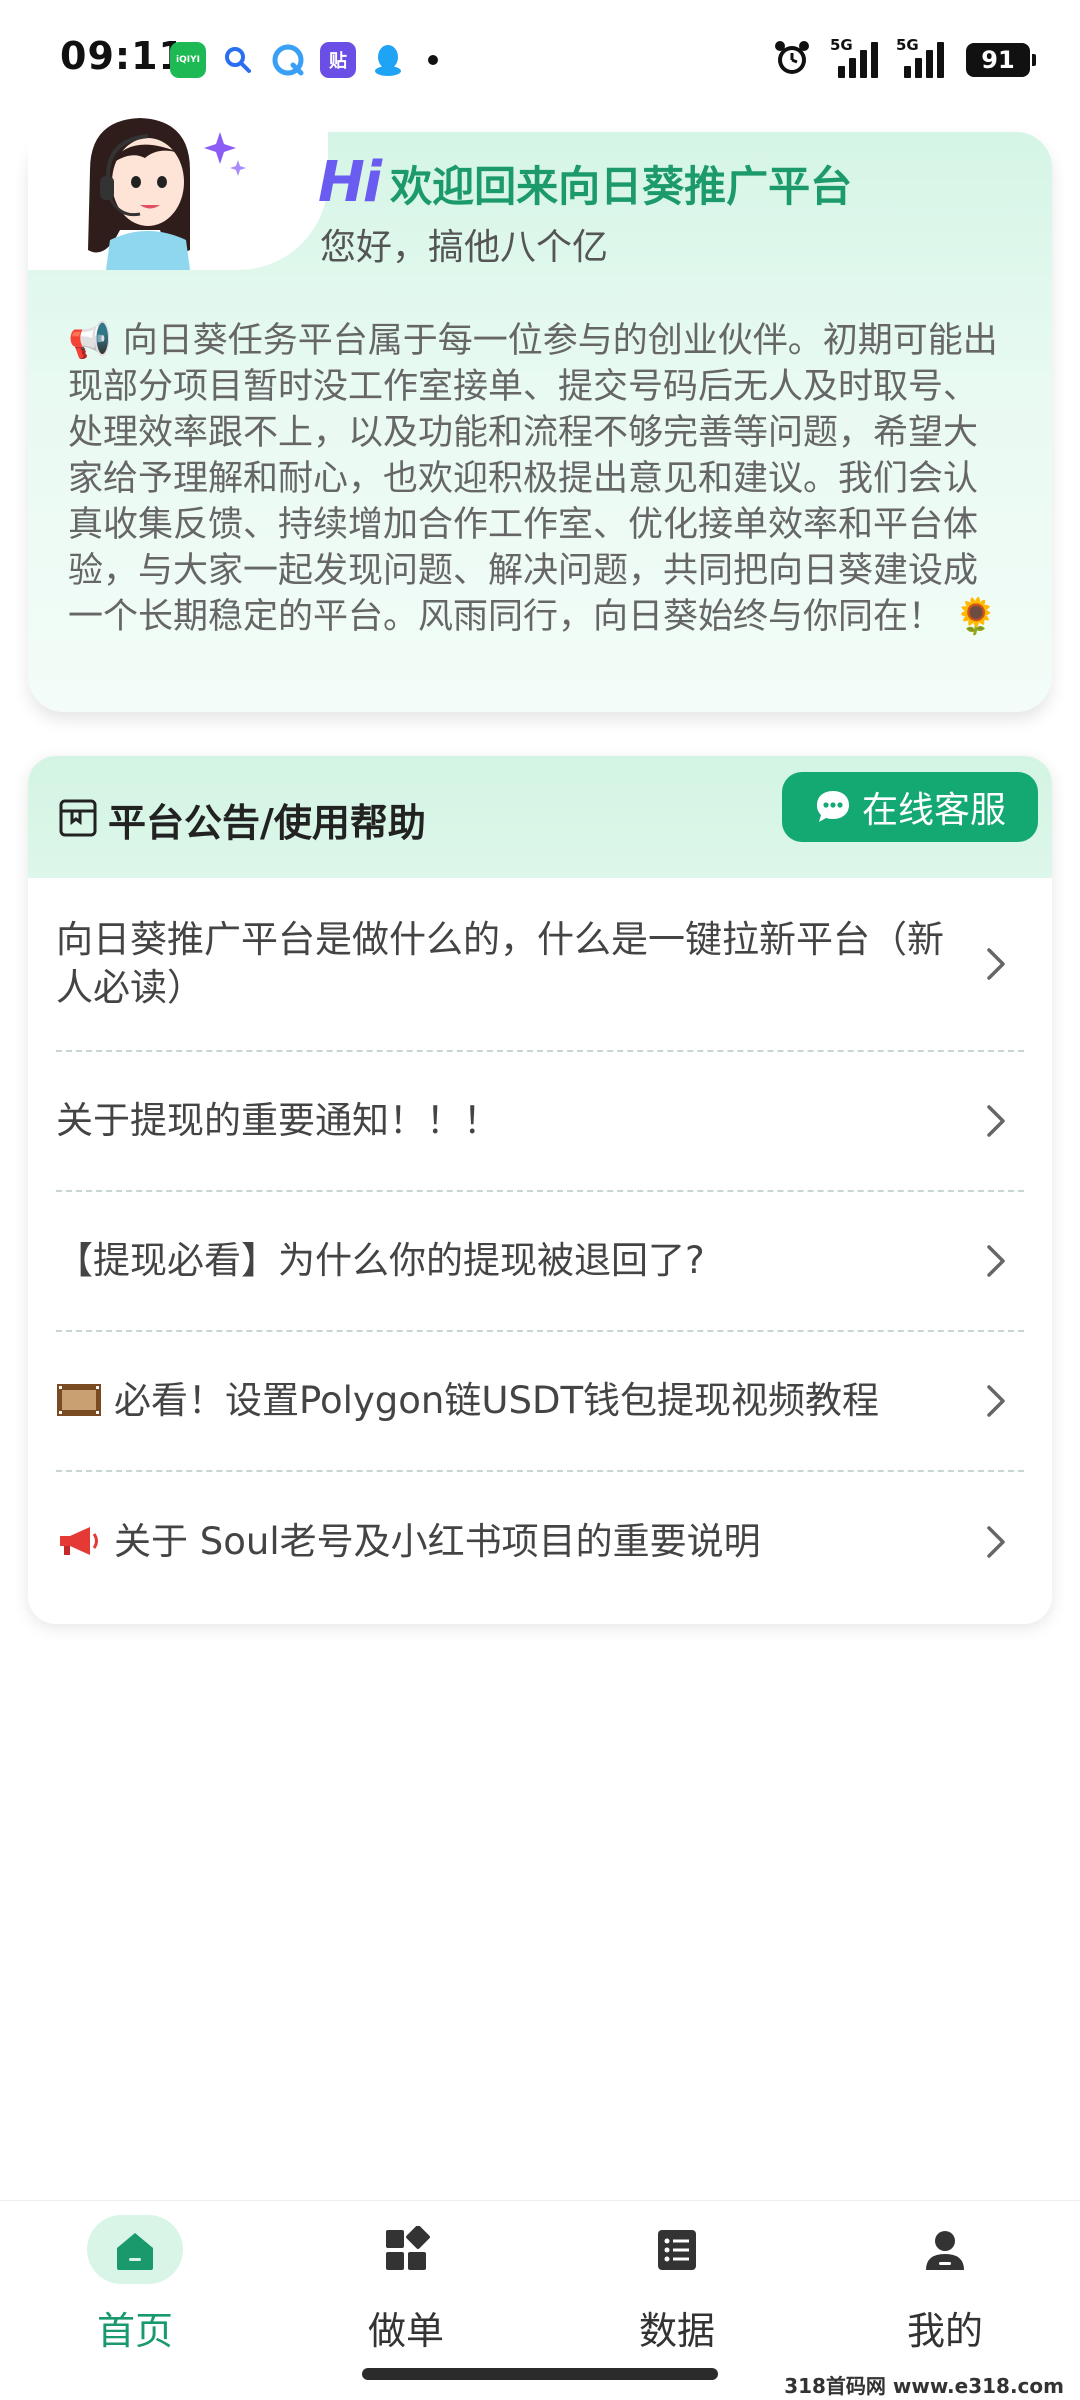 The height and width of the screenshot is (2400, 1080). What do you see at coordinates (945, 2285) in the screenshot?
I see `nav-item-mine: 我的` at bounding box center [945, 2285].